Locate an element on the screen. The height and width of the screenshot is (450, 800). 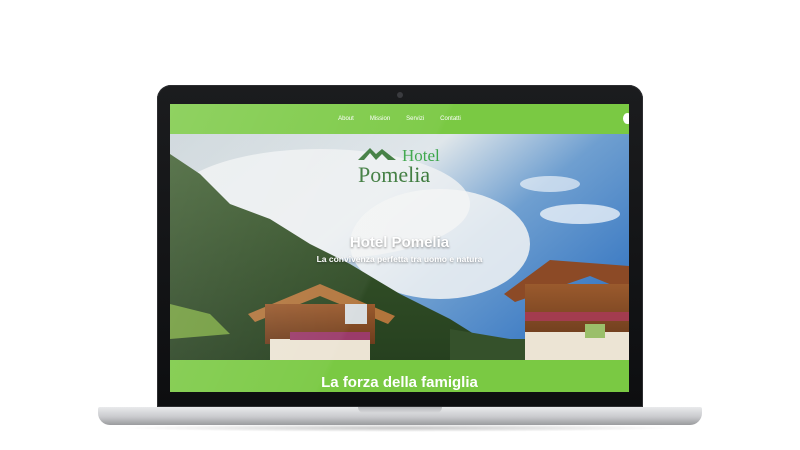
section-title: La forza della famiglia is located at coordinates (399, 382).